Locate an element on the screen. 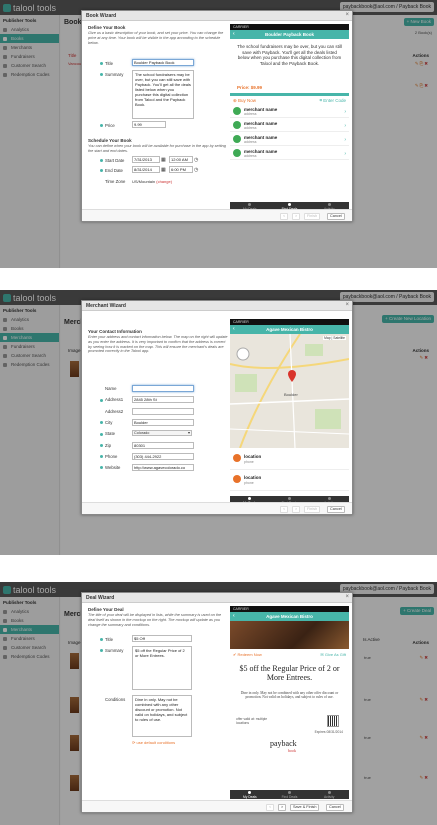 The image size is (437, 825). zip-input: 80301 is located at coordinates (163, 445).